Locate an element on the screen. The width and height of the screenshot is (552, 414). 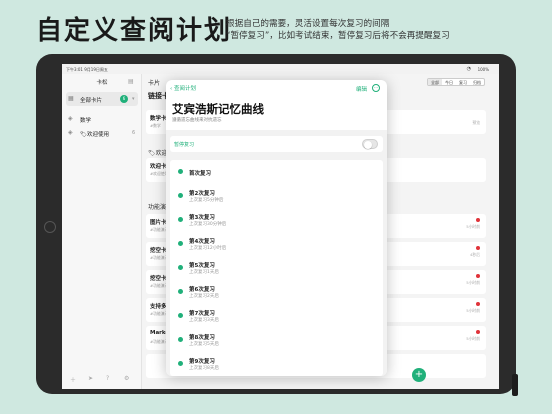
review-step: 首次复习 is located at coordinates (276, 172).